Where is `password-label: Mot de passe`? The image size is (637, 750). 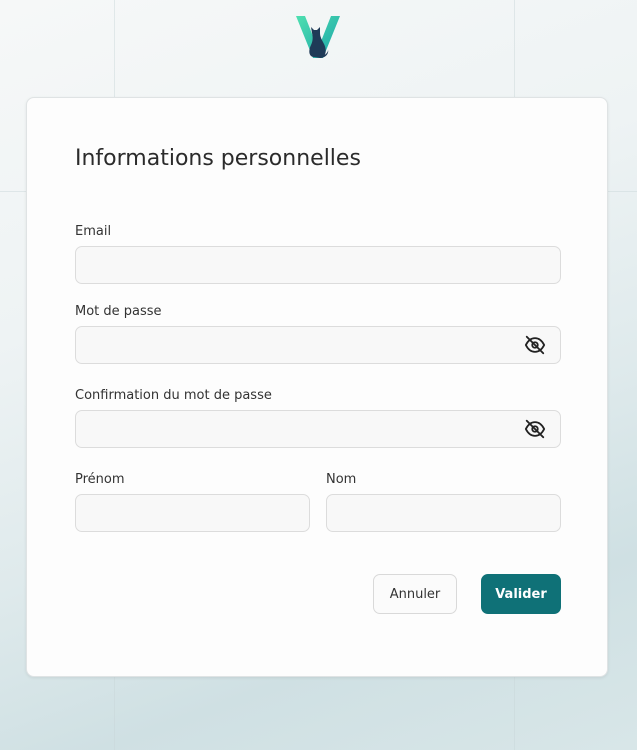 password-label: Mot de passe is located at coordinates (118, 311).